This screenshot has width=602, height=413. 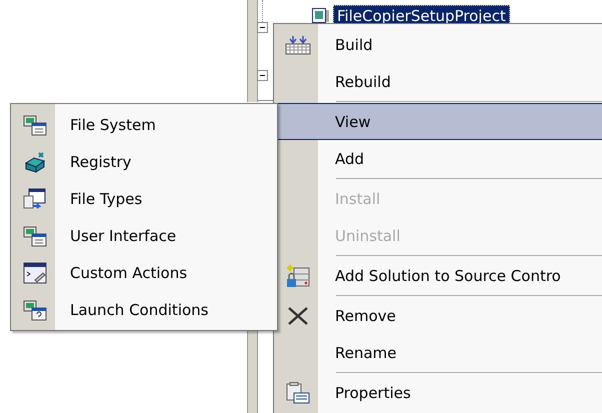 I want to click on project-icon, so click(x=321, y=16).